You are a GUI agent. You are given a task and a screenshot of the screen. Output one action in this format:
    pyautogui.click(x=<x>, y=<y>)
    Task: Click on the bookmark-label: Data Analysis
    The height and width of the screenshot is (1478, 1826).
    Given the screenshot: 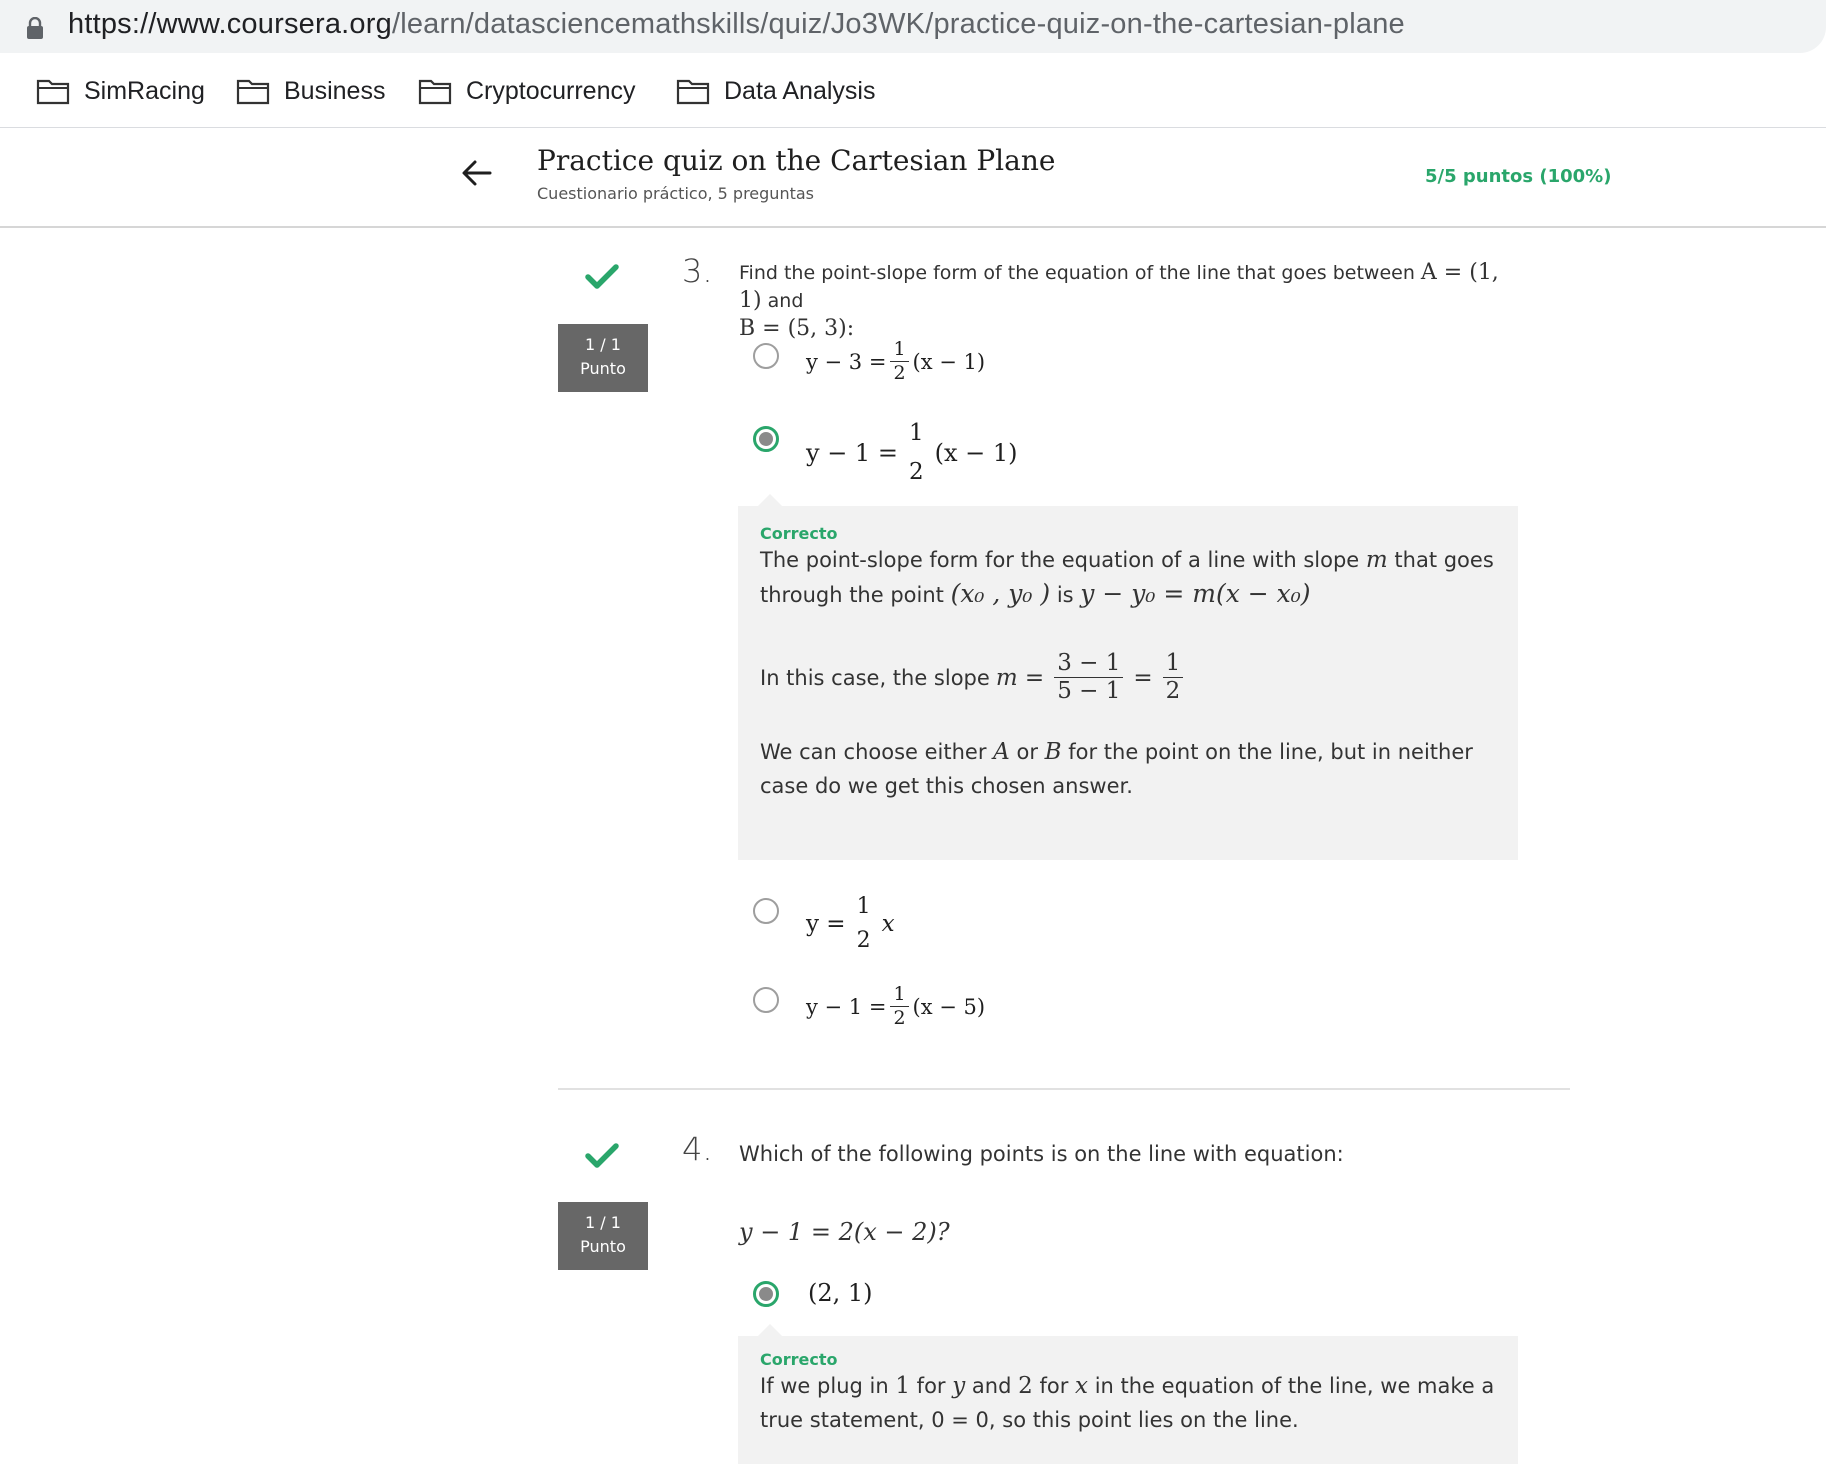 What is the action you would take?
    pyautogui.click(x=800, y=90)
    